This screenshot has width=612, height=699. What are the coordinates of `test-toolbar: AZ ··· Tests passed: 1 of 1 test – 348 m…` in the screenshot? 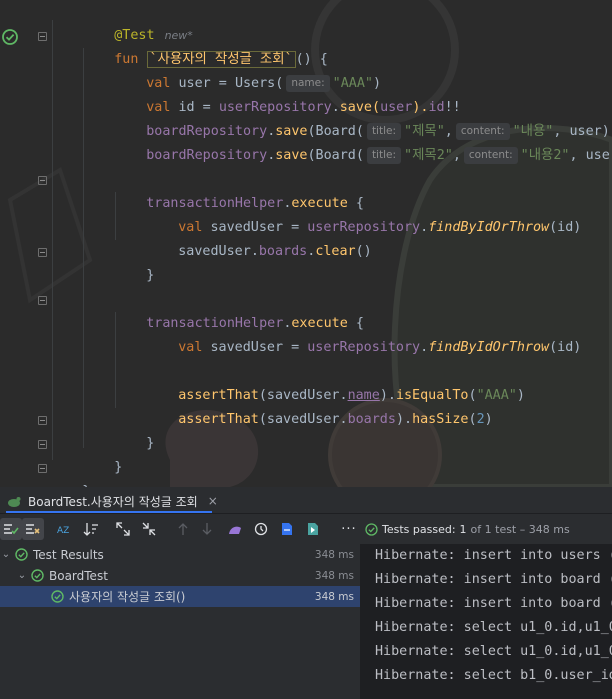 It's located at (306, 529).